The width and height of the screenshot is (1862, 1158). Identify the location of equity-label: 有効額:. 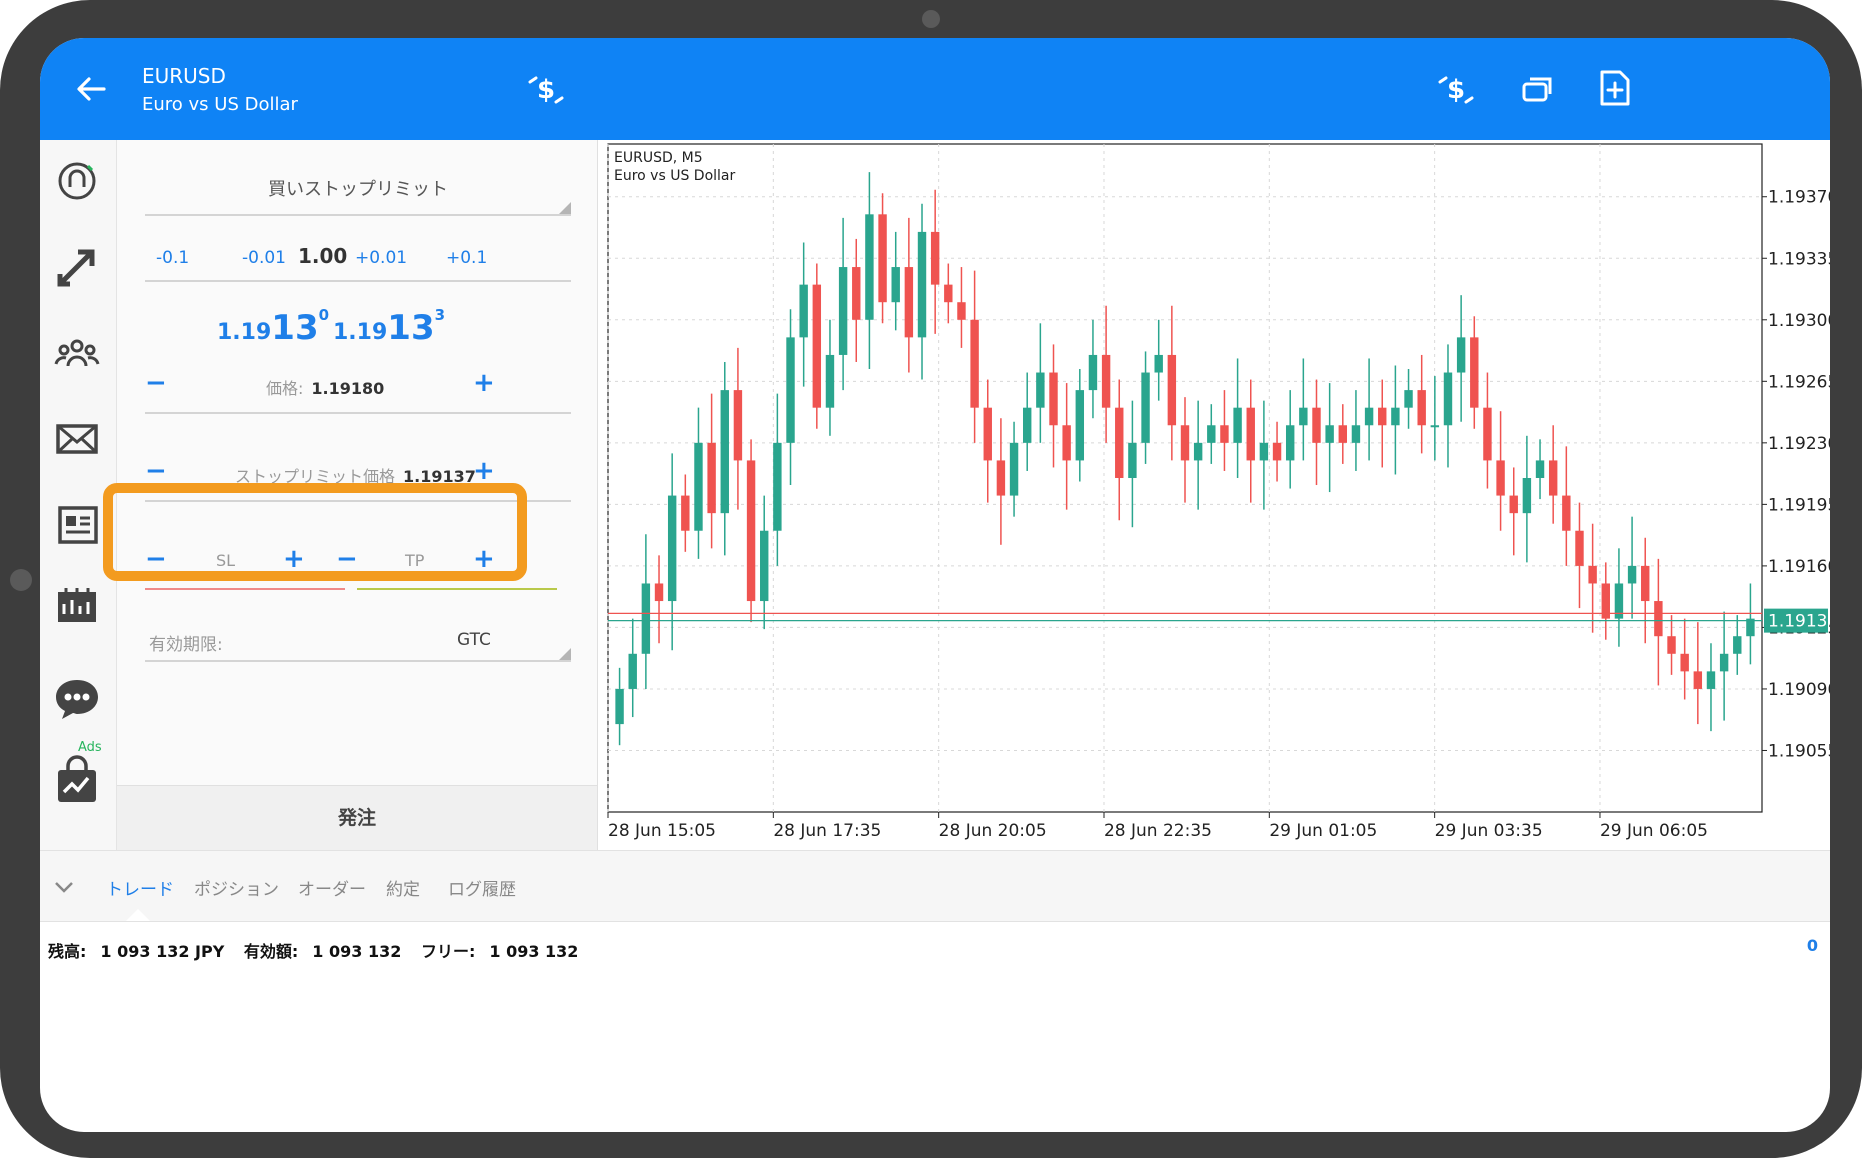
(271, 951).